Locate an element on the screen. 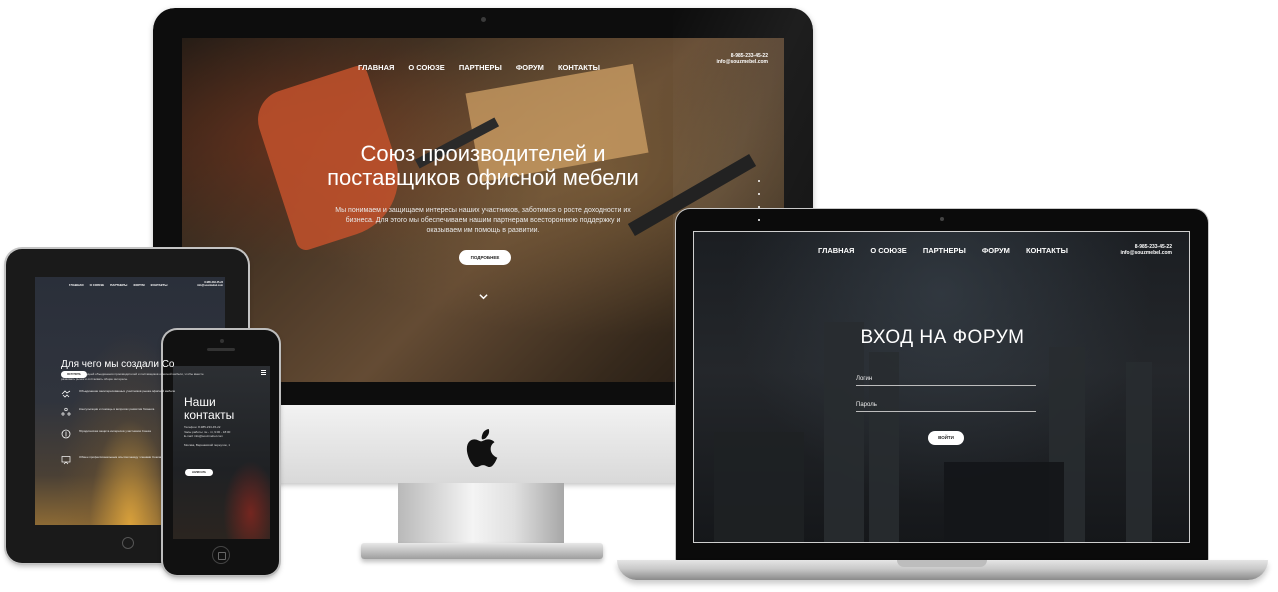  contact-address: Москва, Варшавский переулок, 1 is located at coordinates (207, 444).